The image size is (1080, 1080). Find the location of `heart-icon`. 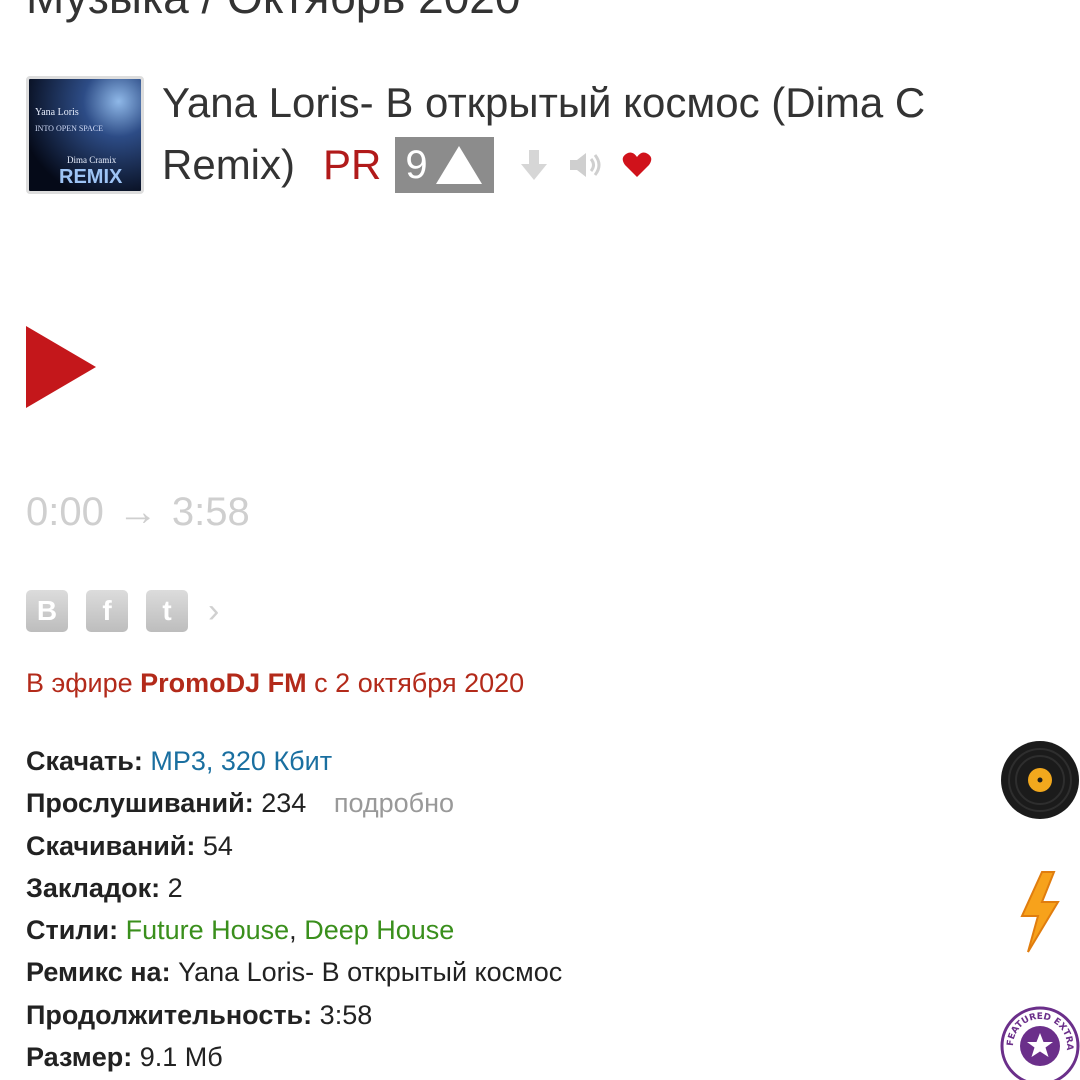

heart-icon is located at coordinates (637, 165).